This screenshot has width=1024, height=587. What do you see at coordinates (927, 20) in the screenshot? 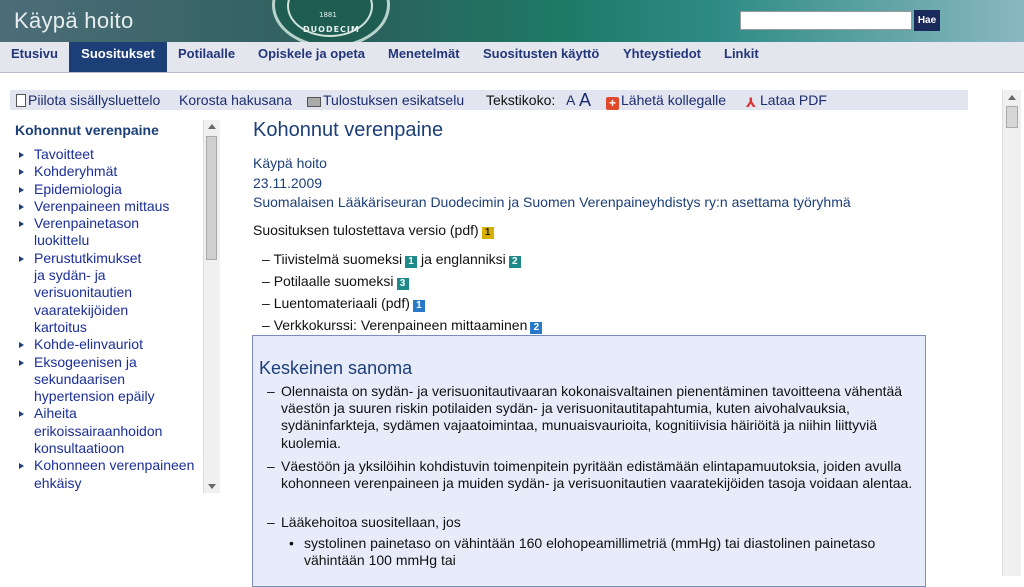
I see `search-button: Hae` at bounding box center [927, 20].